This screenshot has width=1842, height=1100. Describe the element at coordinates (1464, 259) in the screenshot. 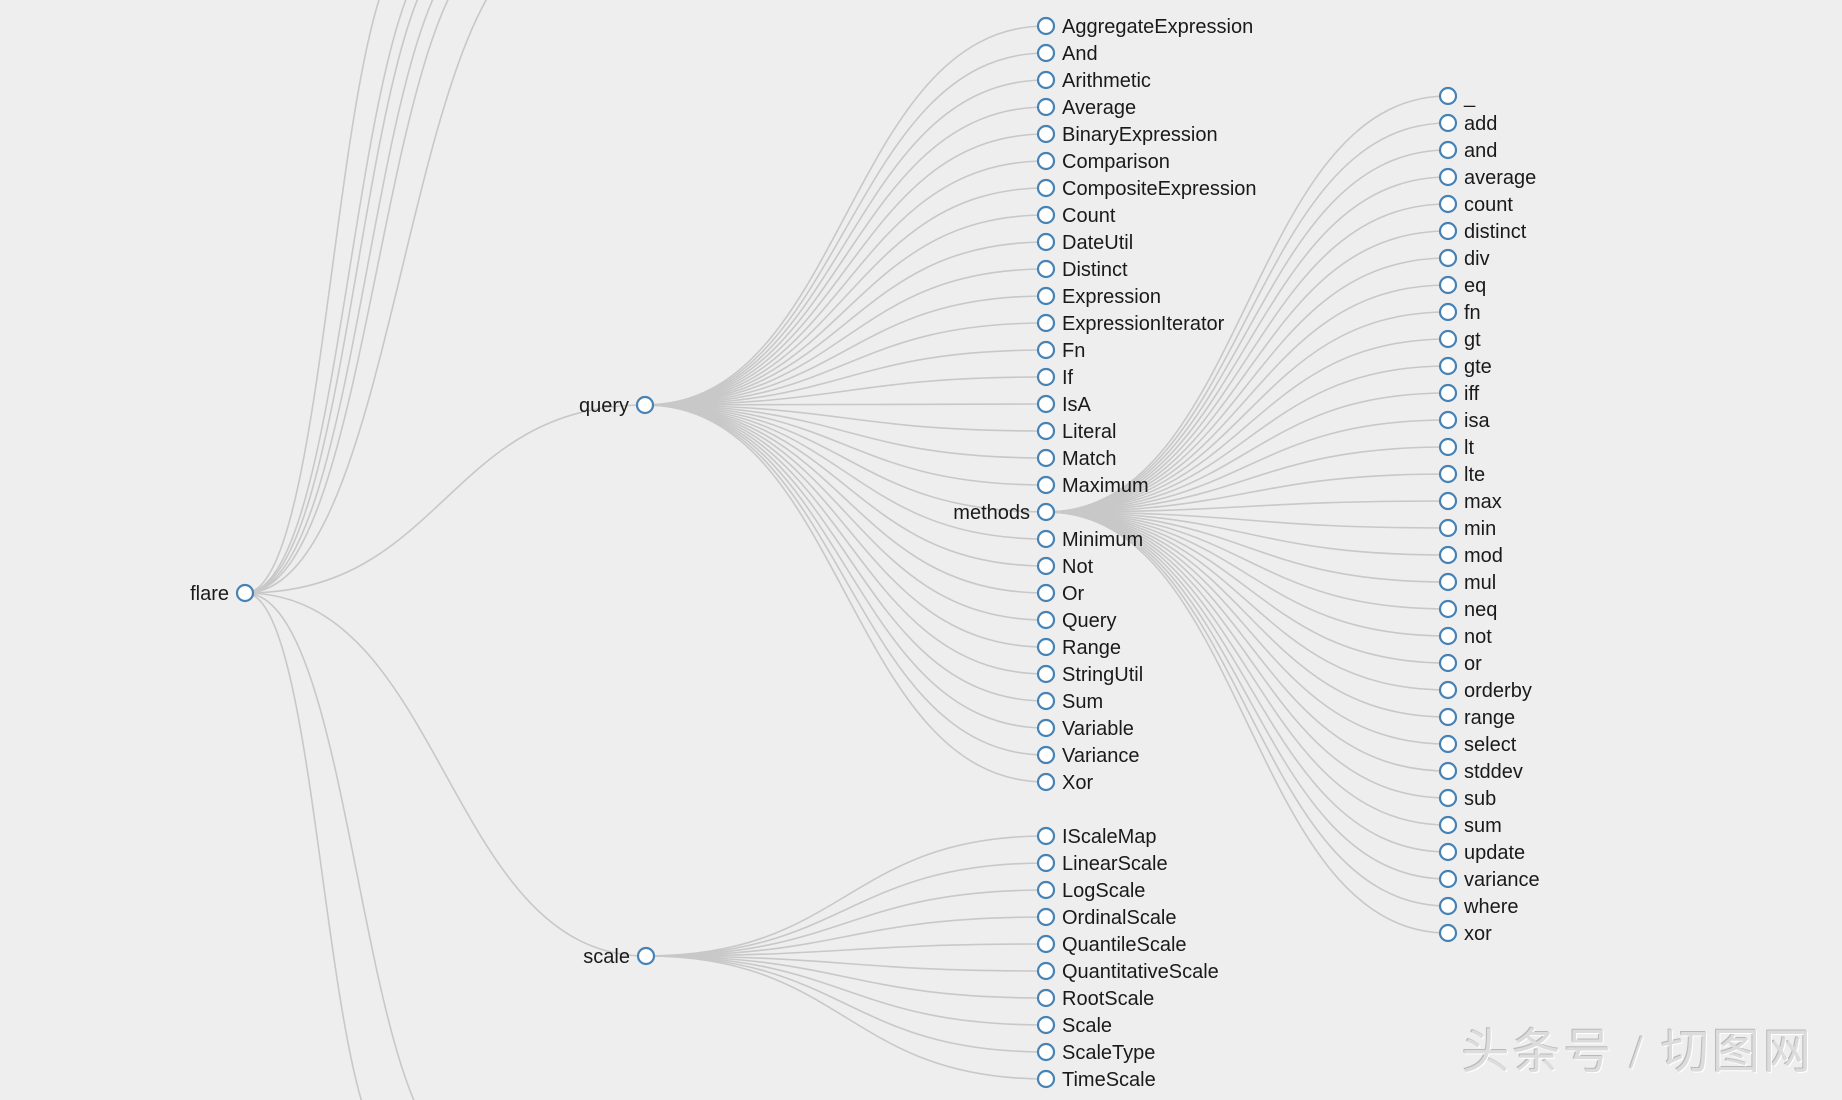

I see `tree-node-m_div: div` at that location.